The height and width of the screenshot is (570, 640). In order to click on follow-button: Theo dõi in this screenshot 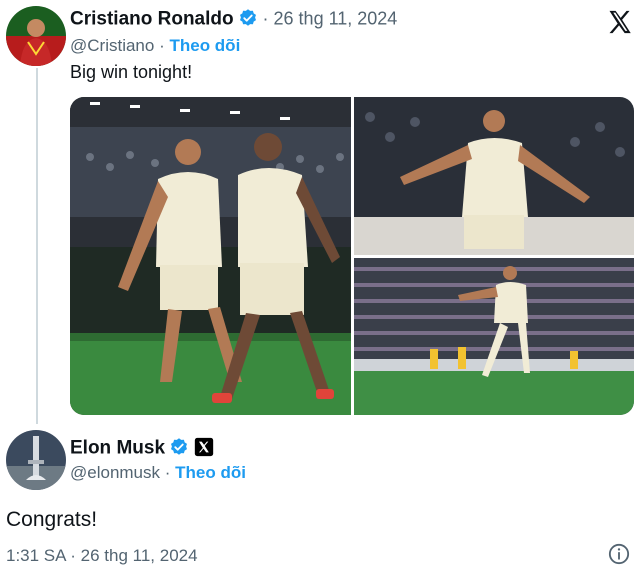, I will do `click(204, 45)`.